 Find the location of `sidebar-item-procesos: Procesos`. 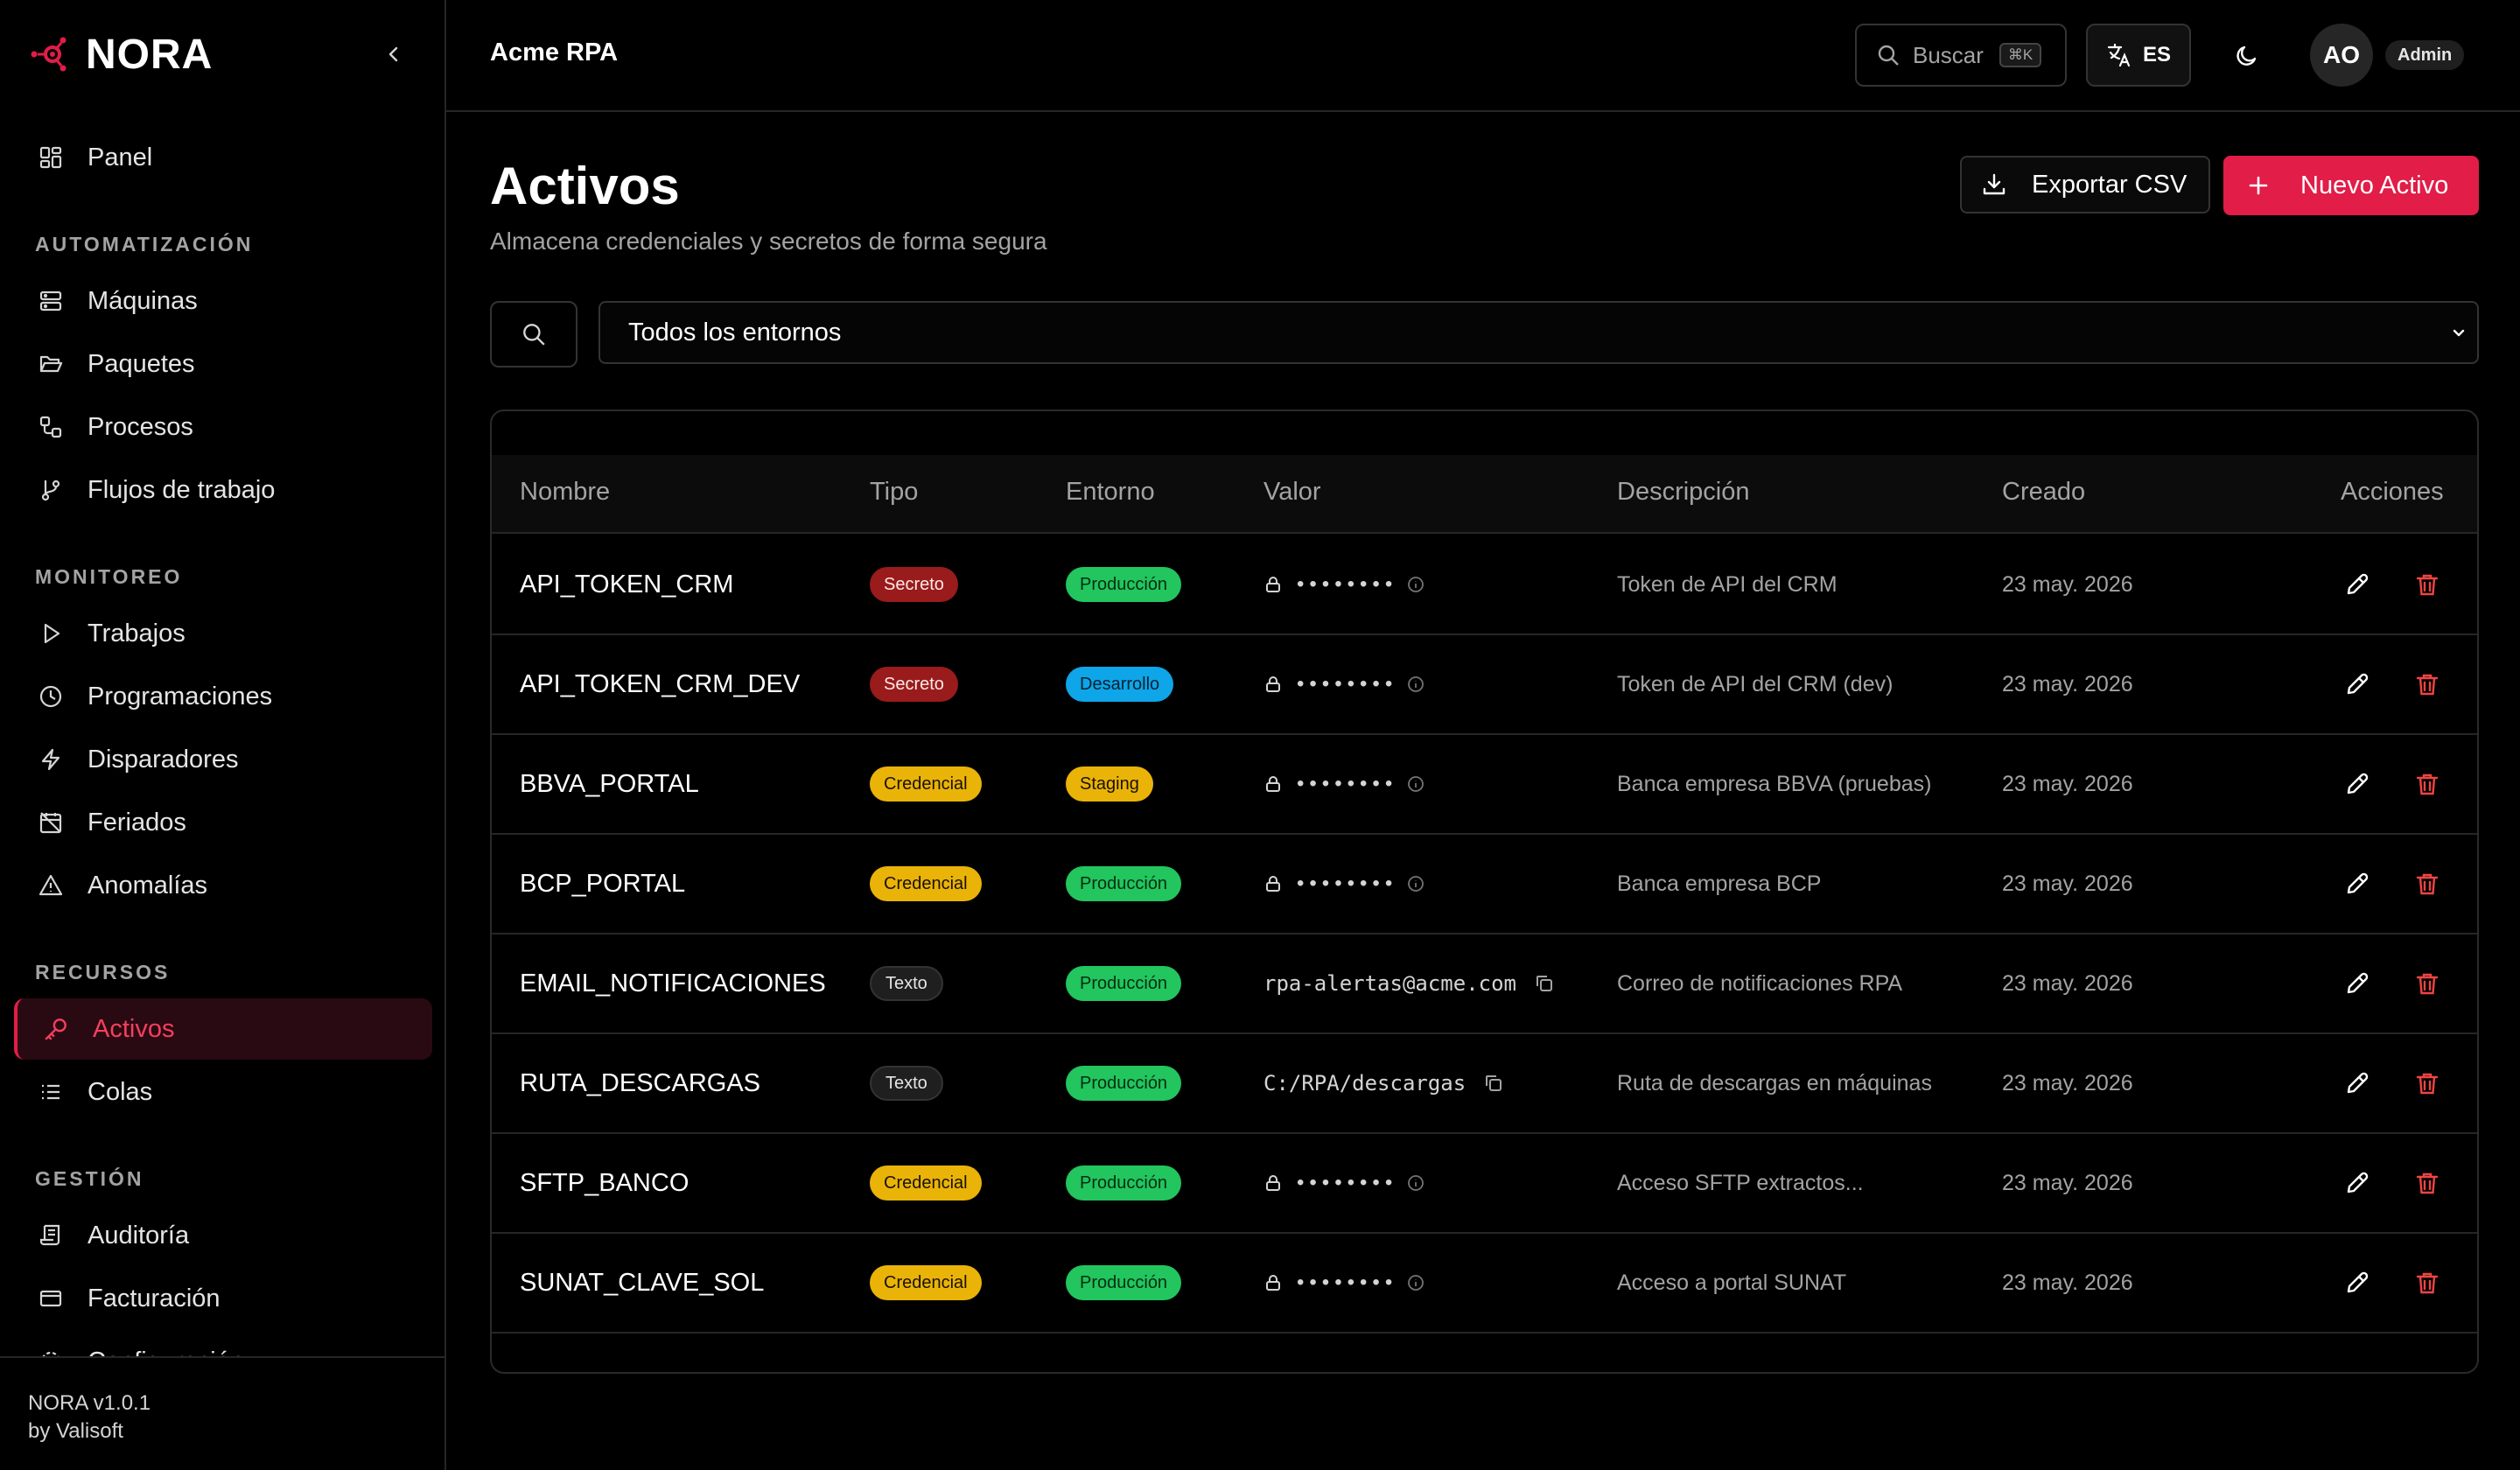

sidebar-item-procesos: Procesos is located at coordinates (223, 427).